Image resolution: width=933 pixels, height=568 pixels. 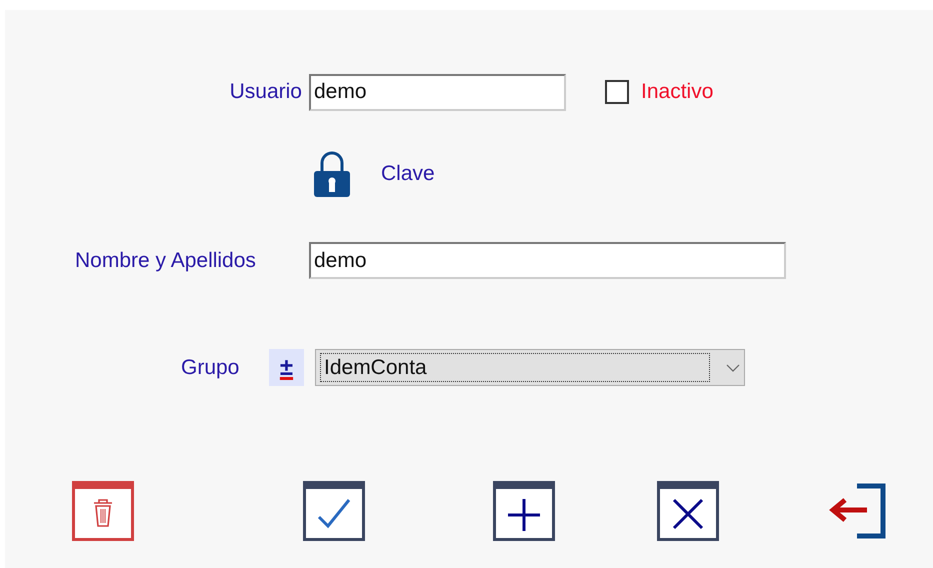 I want to click on password-label: Clave, so click(x=408, y=174).